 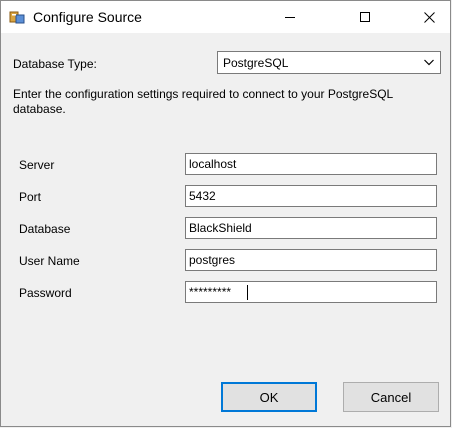 I want to click on password-label: Password, so click(x=45, y=293).